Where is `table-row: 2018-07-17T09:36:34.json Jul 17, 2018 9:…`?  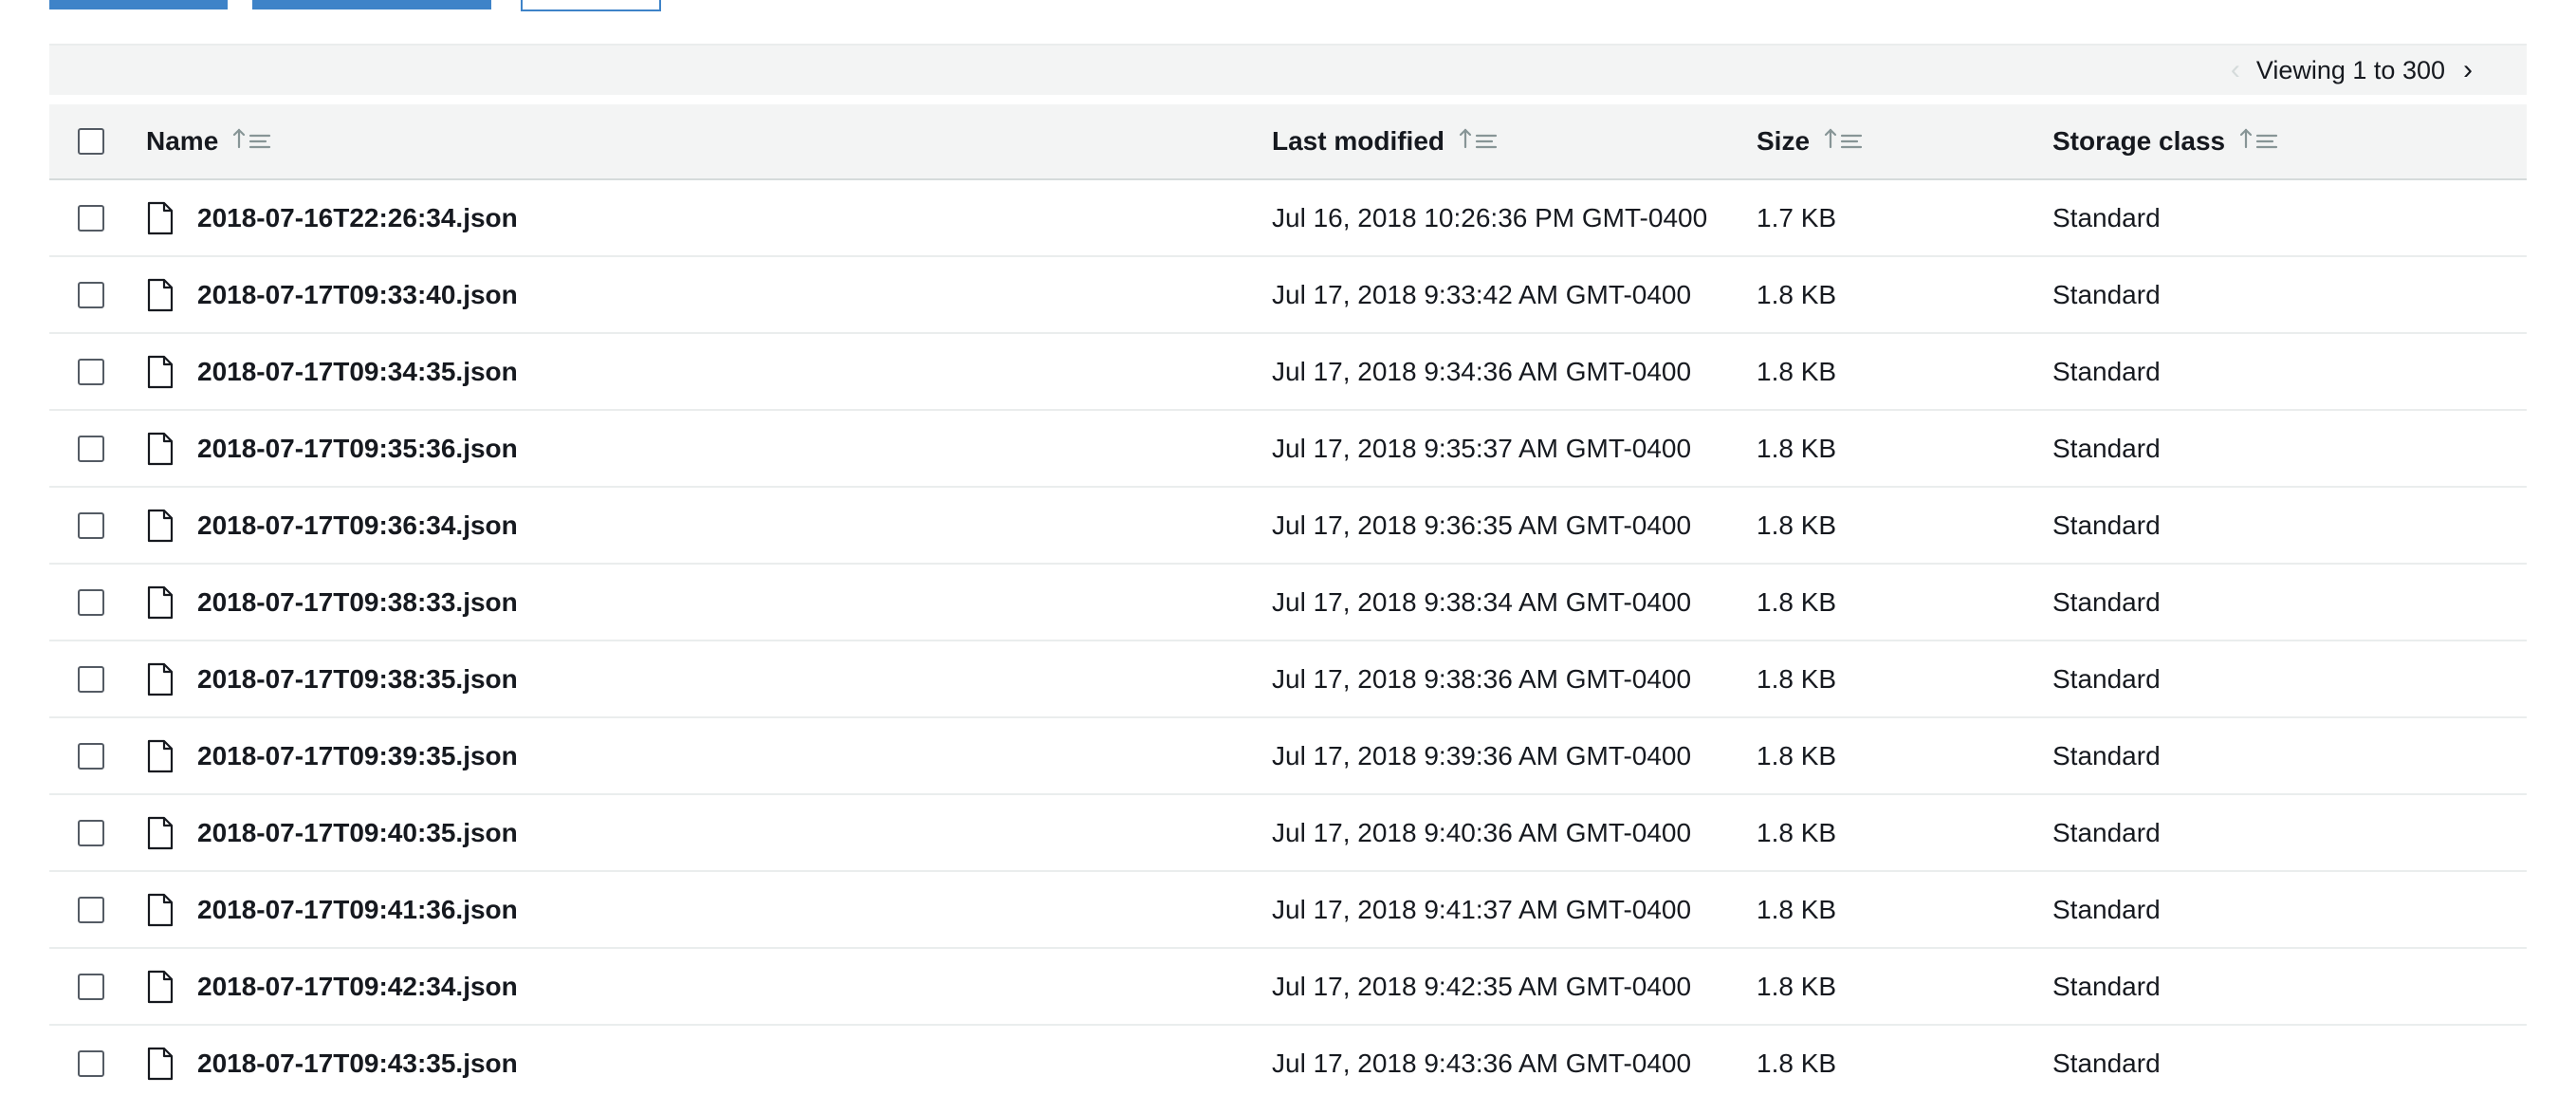 table-row: 2018-07-17T09:36:34.json Jul 17, 2018 9:… is located at coordinates (1288, 526).